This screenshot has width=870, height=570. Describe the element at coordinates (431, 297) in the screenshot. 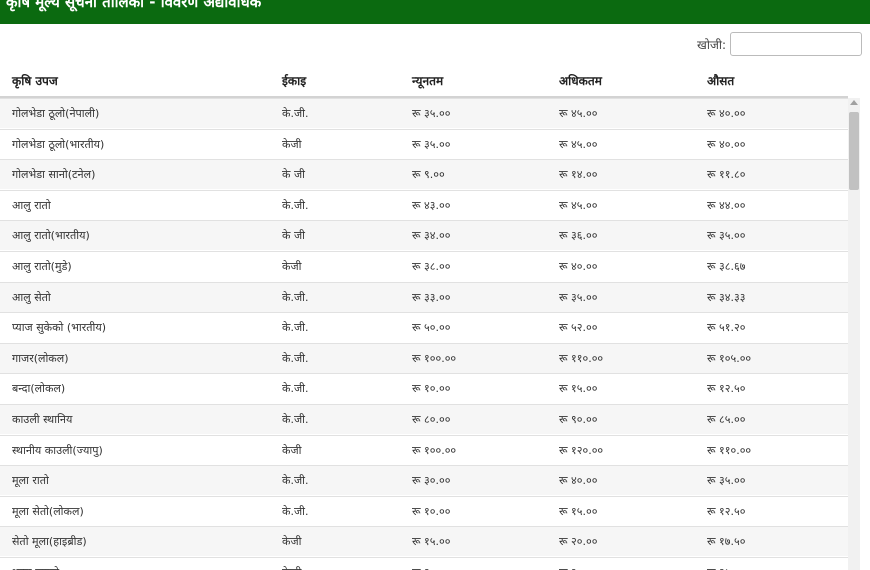

I see `cell-minimum: रू ३३.००` at that location.